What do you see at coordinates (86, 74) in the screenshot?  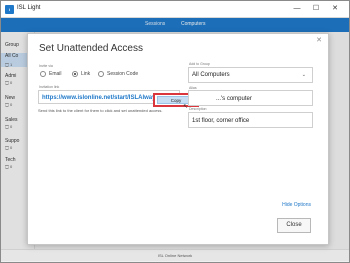 I see `invite-link-label: Link` at bounding box center [86, 74].